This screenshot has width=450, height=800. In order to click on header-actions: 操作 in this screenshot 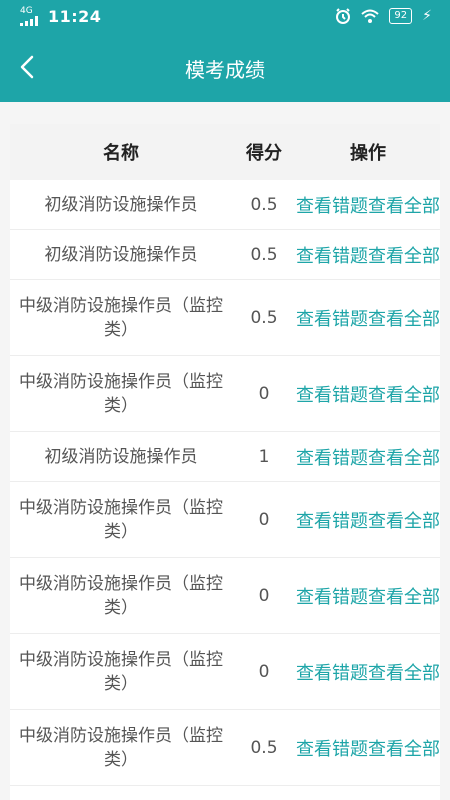, I will do `click(368, 153)`.